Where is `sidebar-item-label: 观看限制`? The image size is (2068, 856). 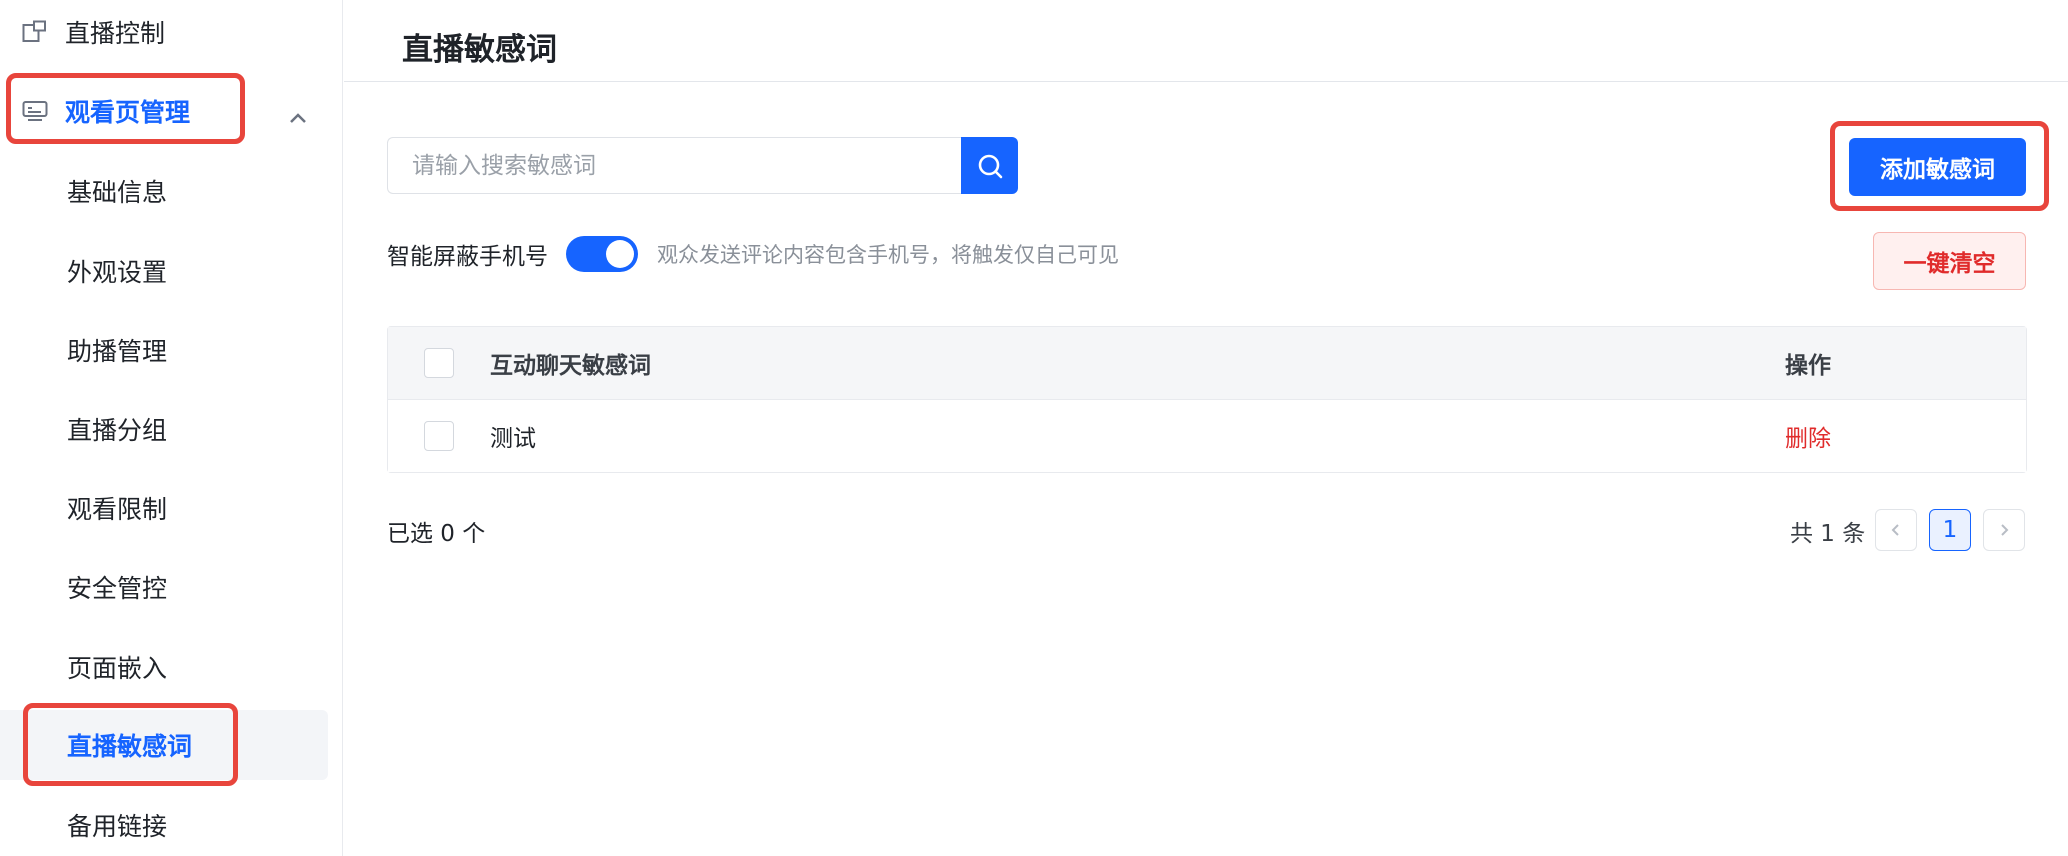 sidebar-item-label: 观看限制 is located at coordinates (117, 509).